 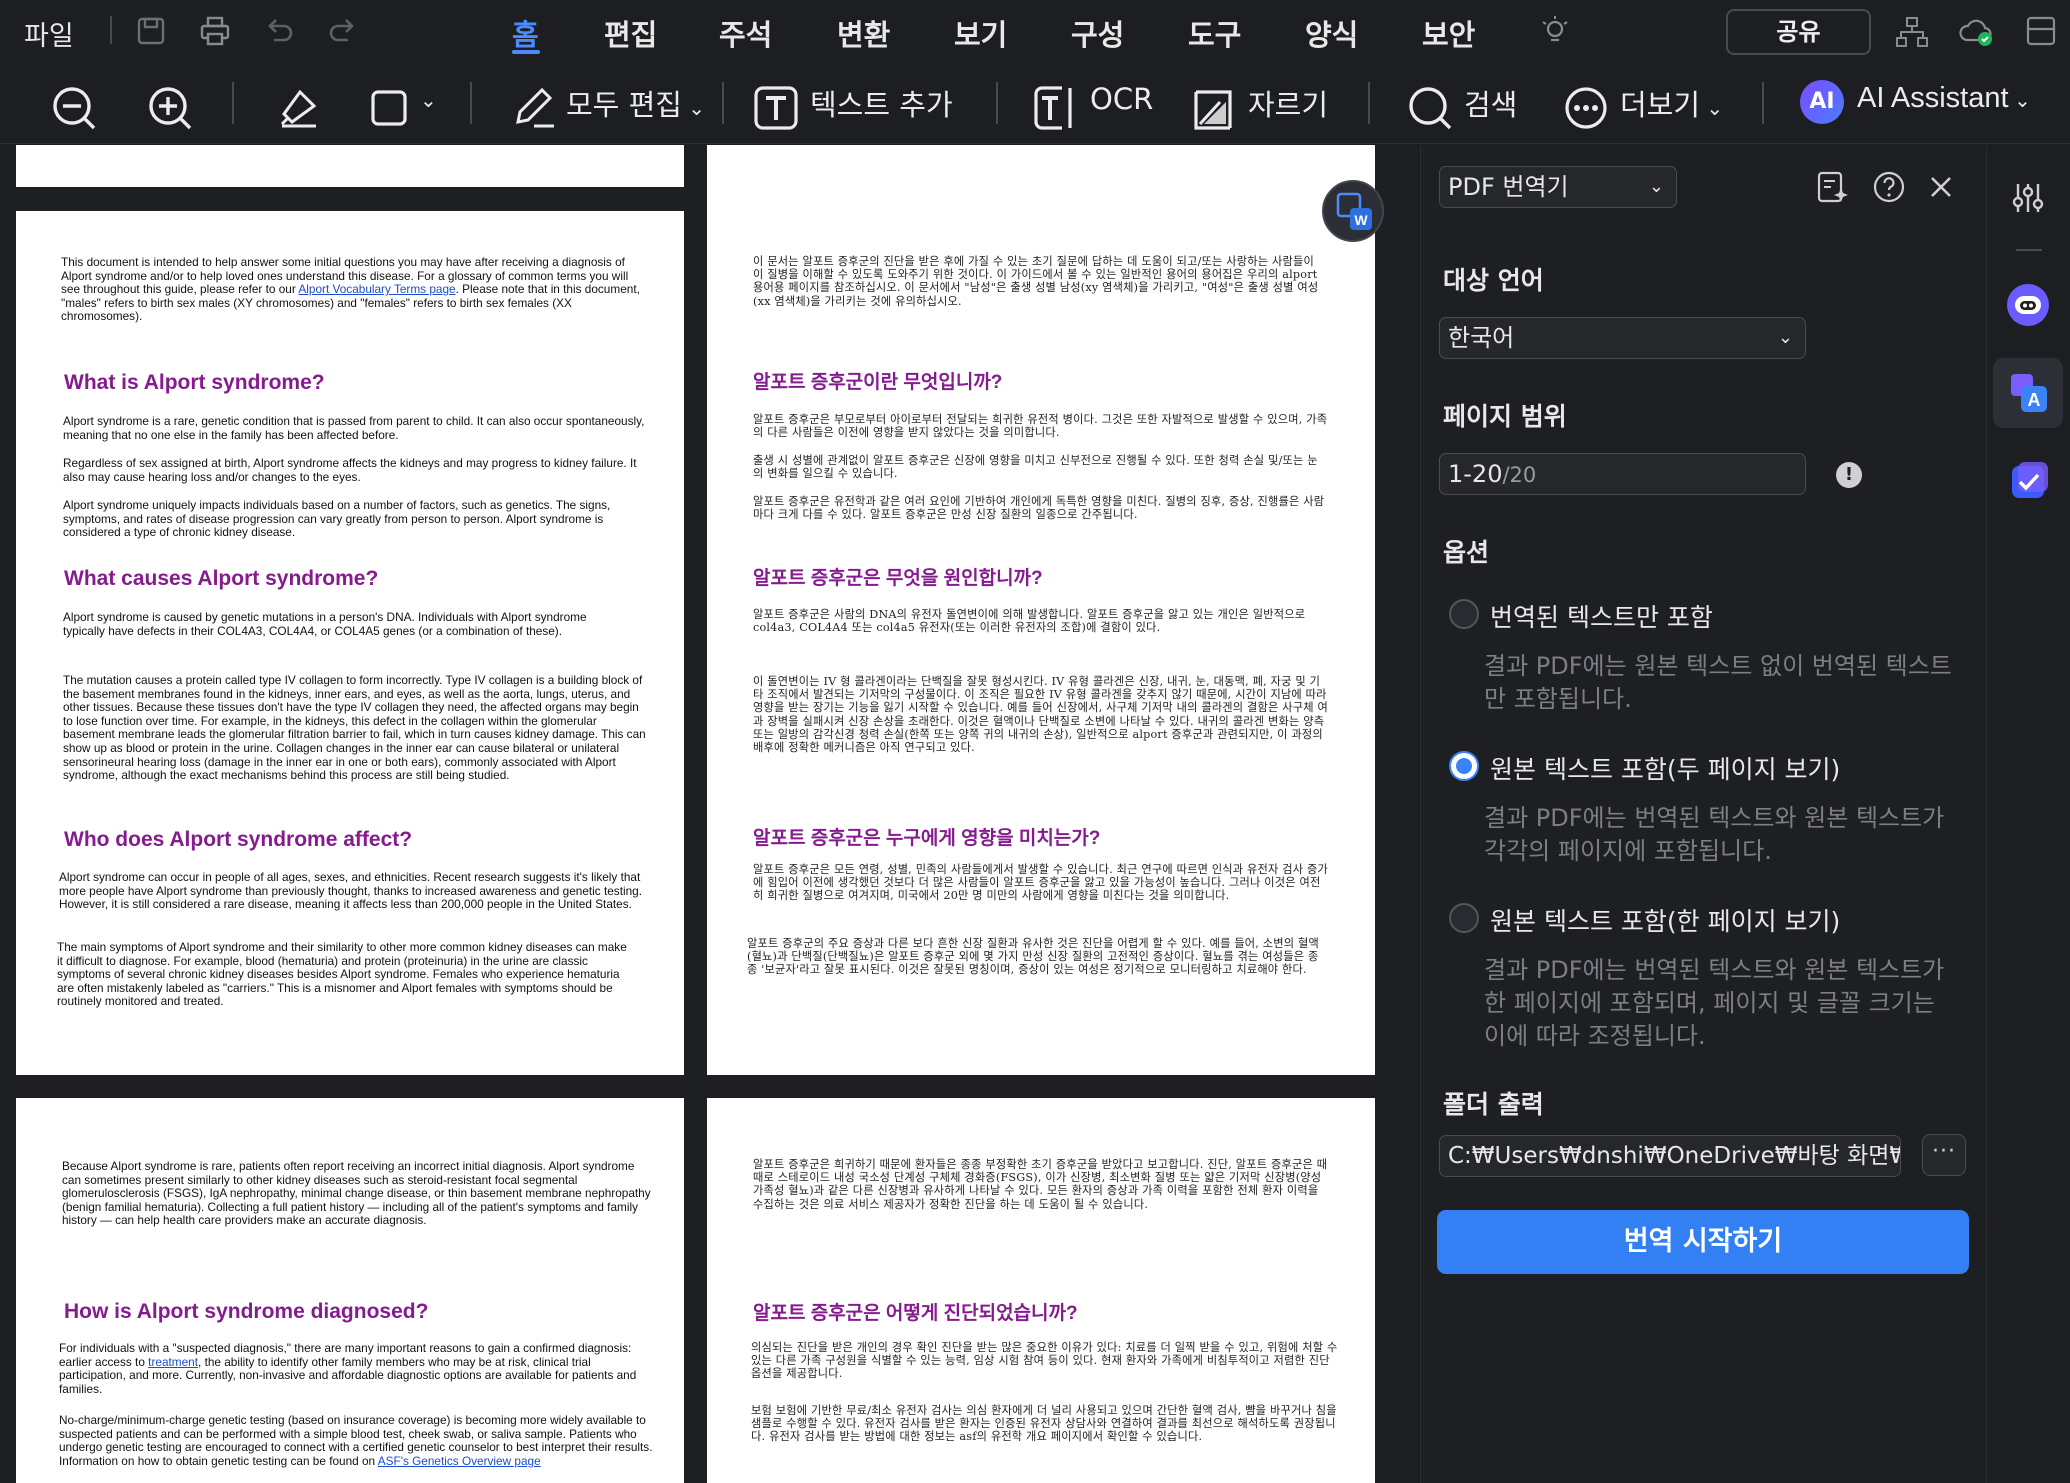 I want to click on zoom-in-icon, so click(x=170, y=108).